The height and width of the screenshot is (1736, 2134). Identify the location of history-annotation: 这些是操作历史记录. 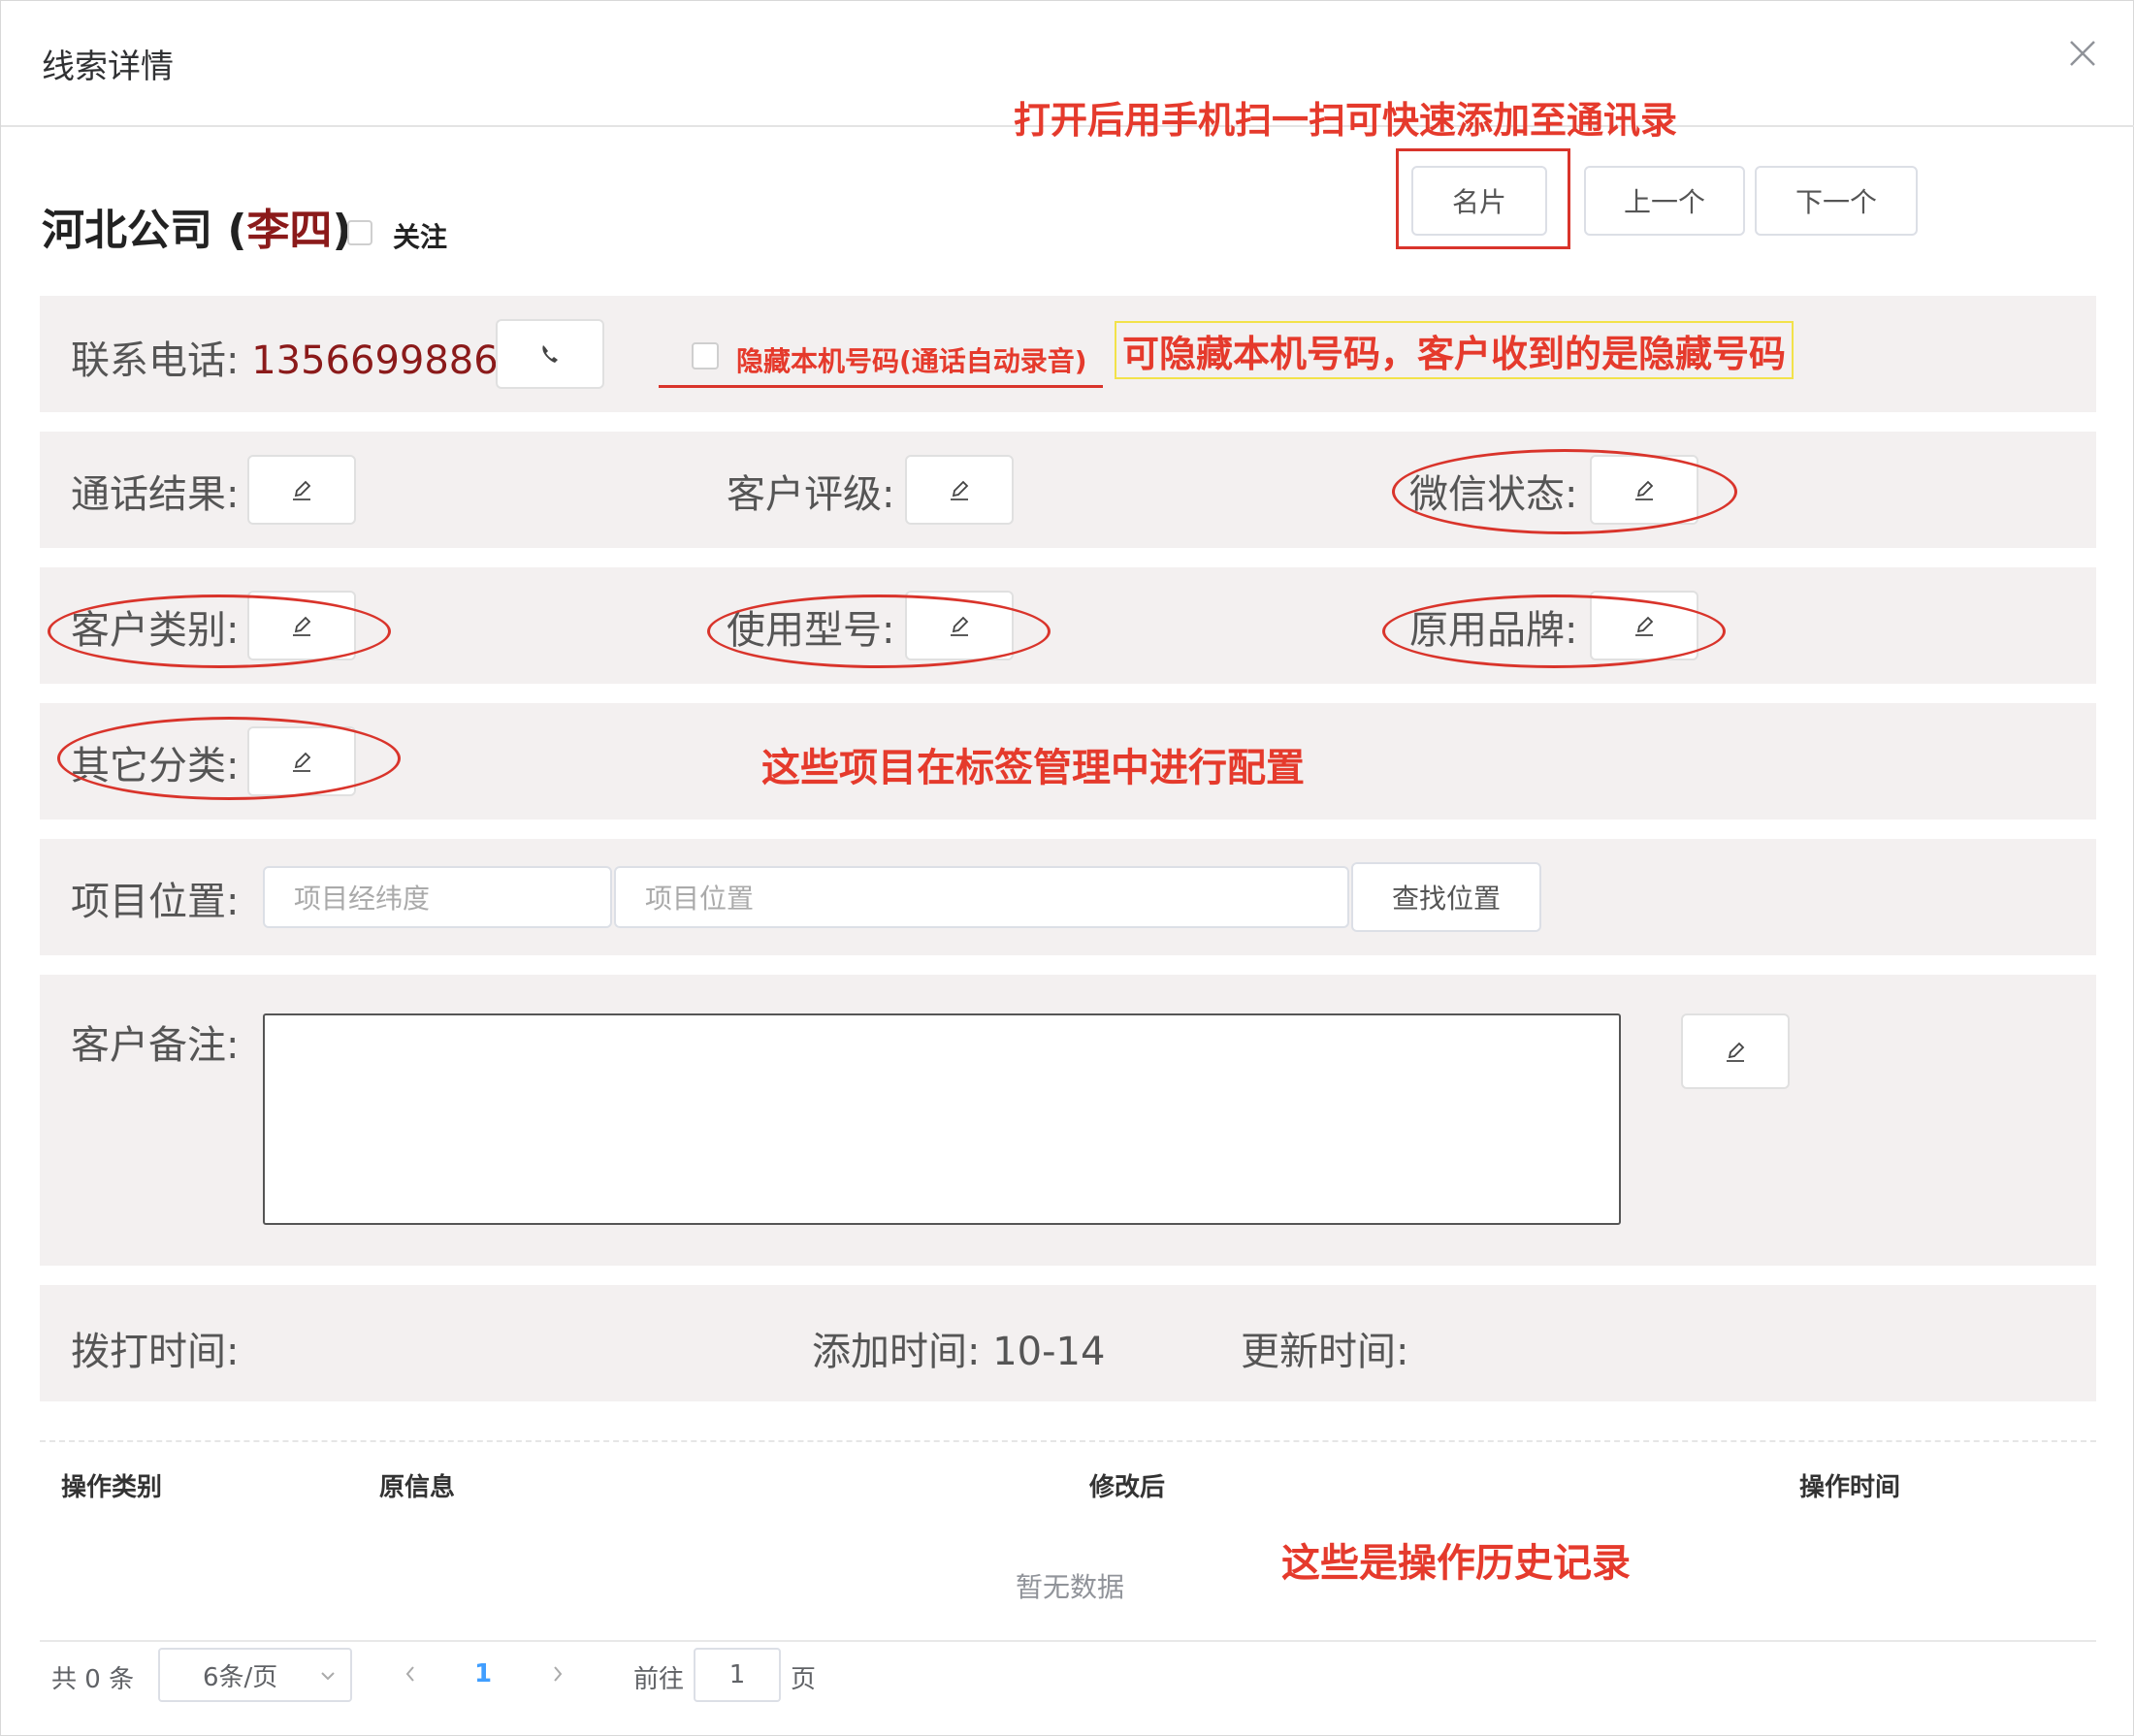
(1456, 1563).